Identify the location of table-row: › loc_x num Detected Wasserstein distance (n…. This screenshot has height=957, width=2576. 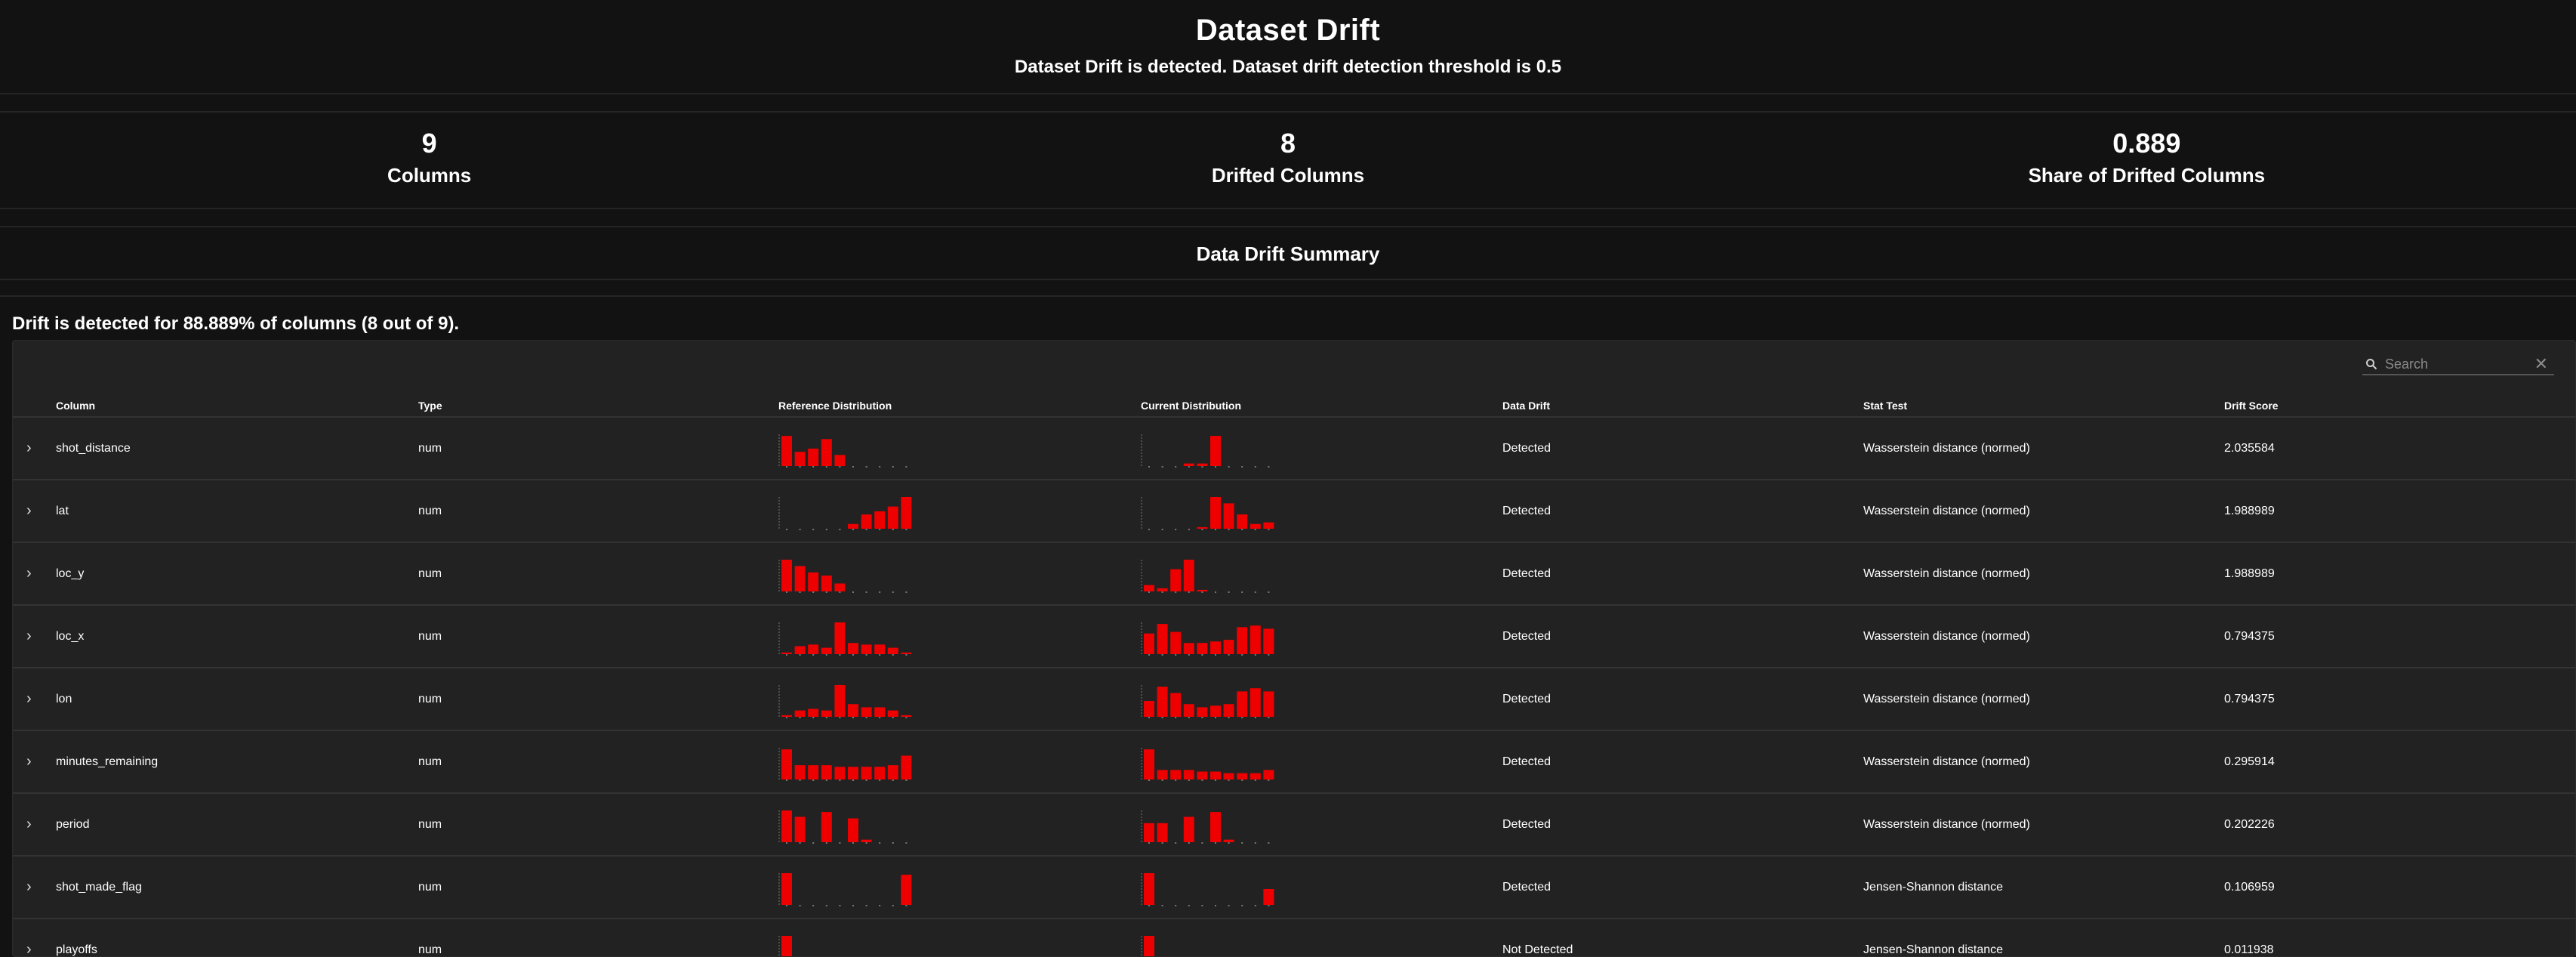
(1294, 637).